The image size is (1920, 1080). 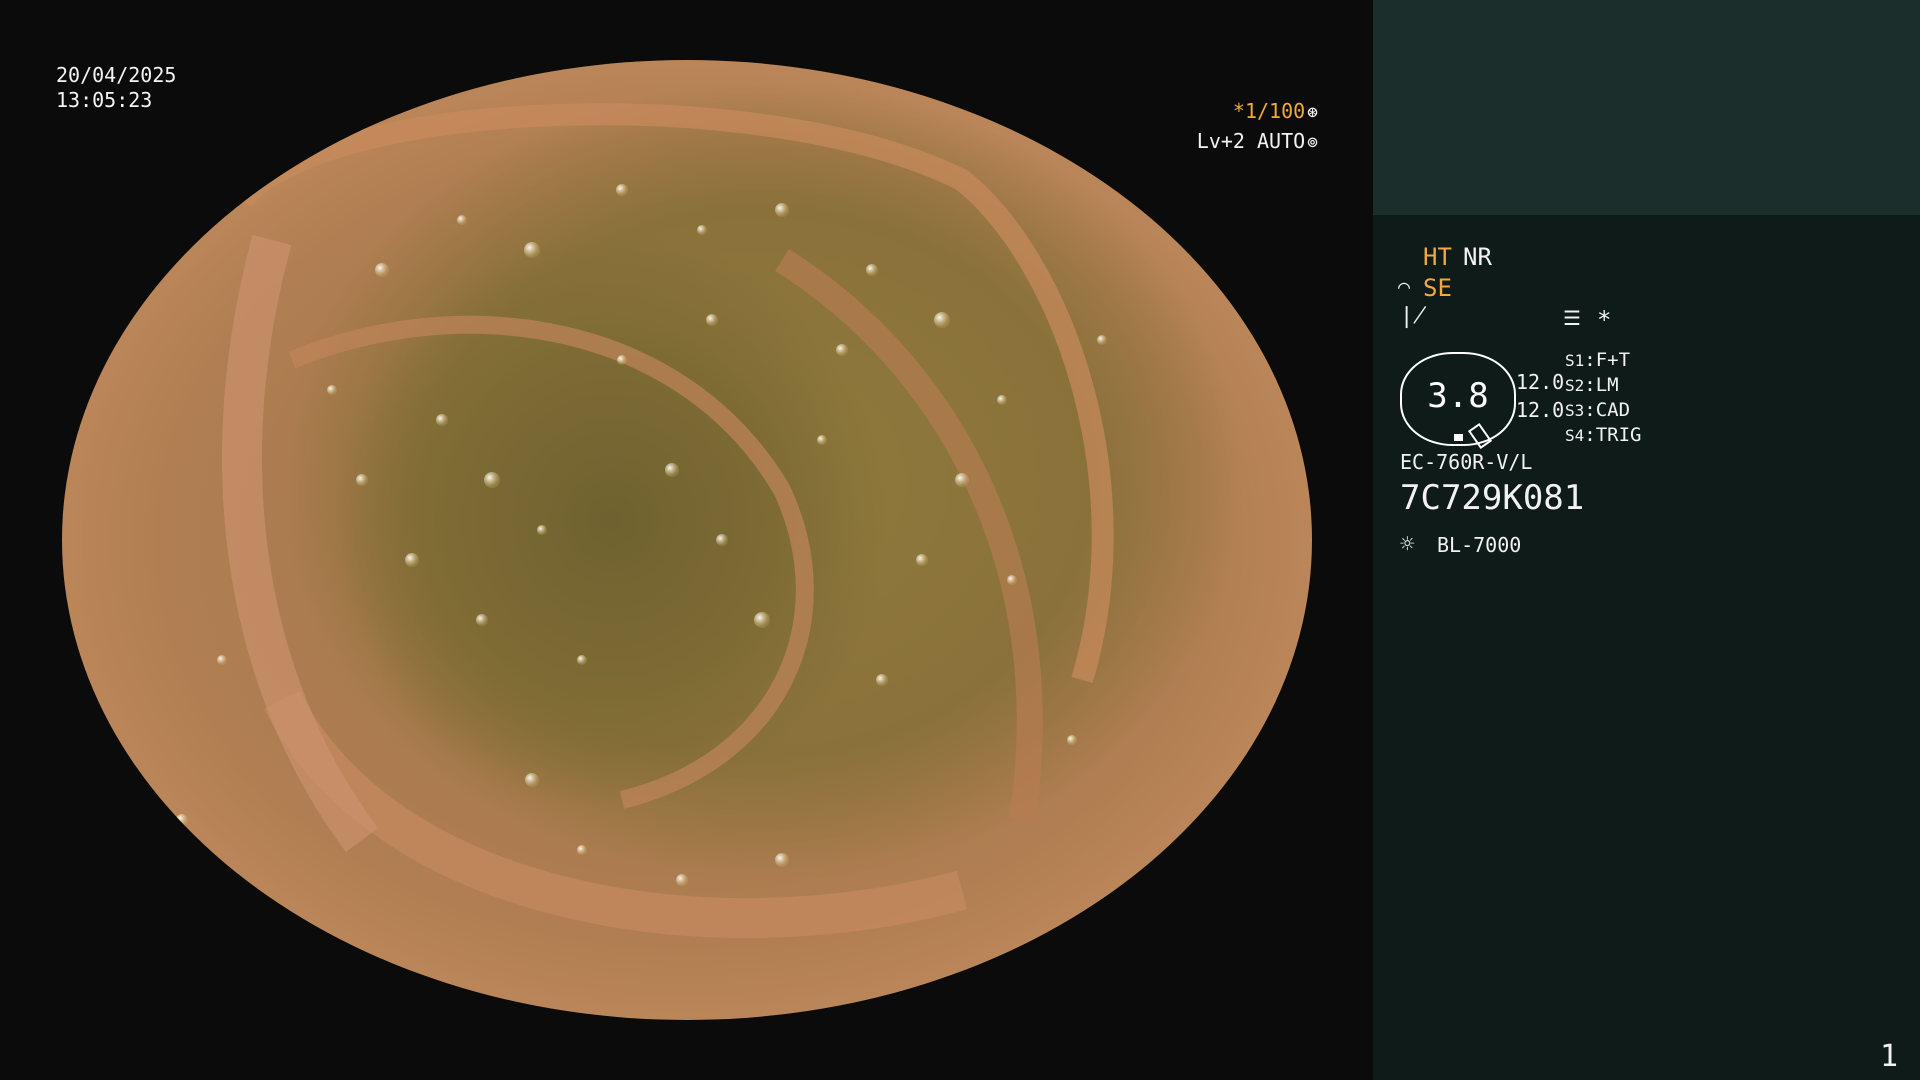 I want to click on exposure-readout: *1/100 ⊛ Lv+2 AUTO ⊚, so click(x=1257, y=127).